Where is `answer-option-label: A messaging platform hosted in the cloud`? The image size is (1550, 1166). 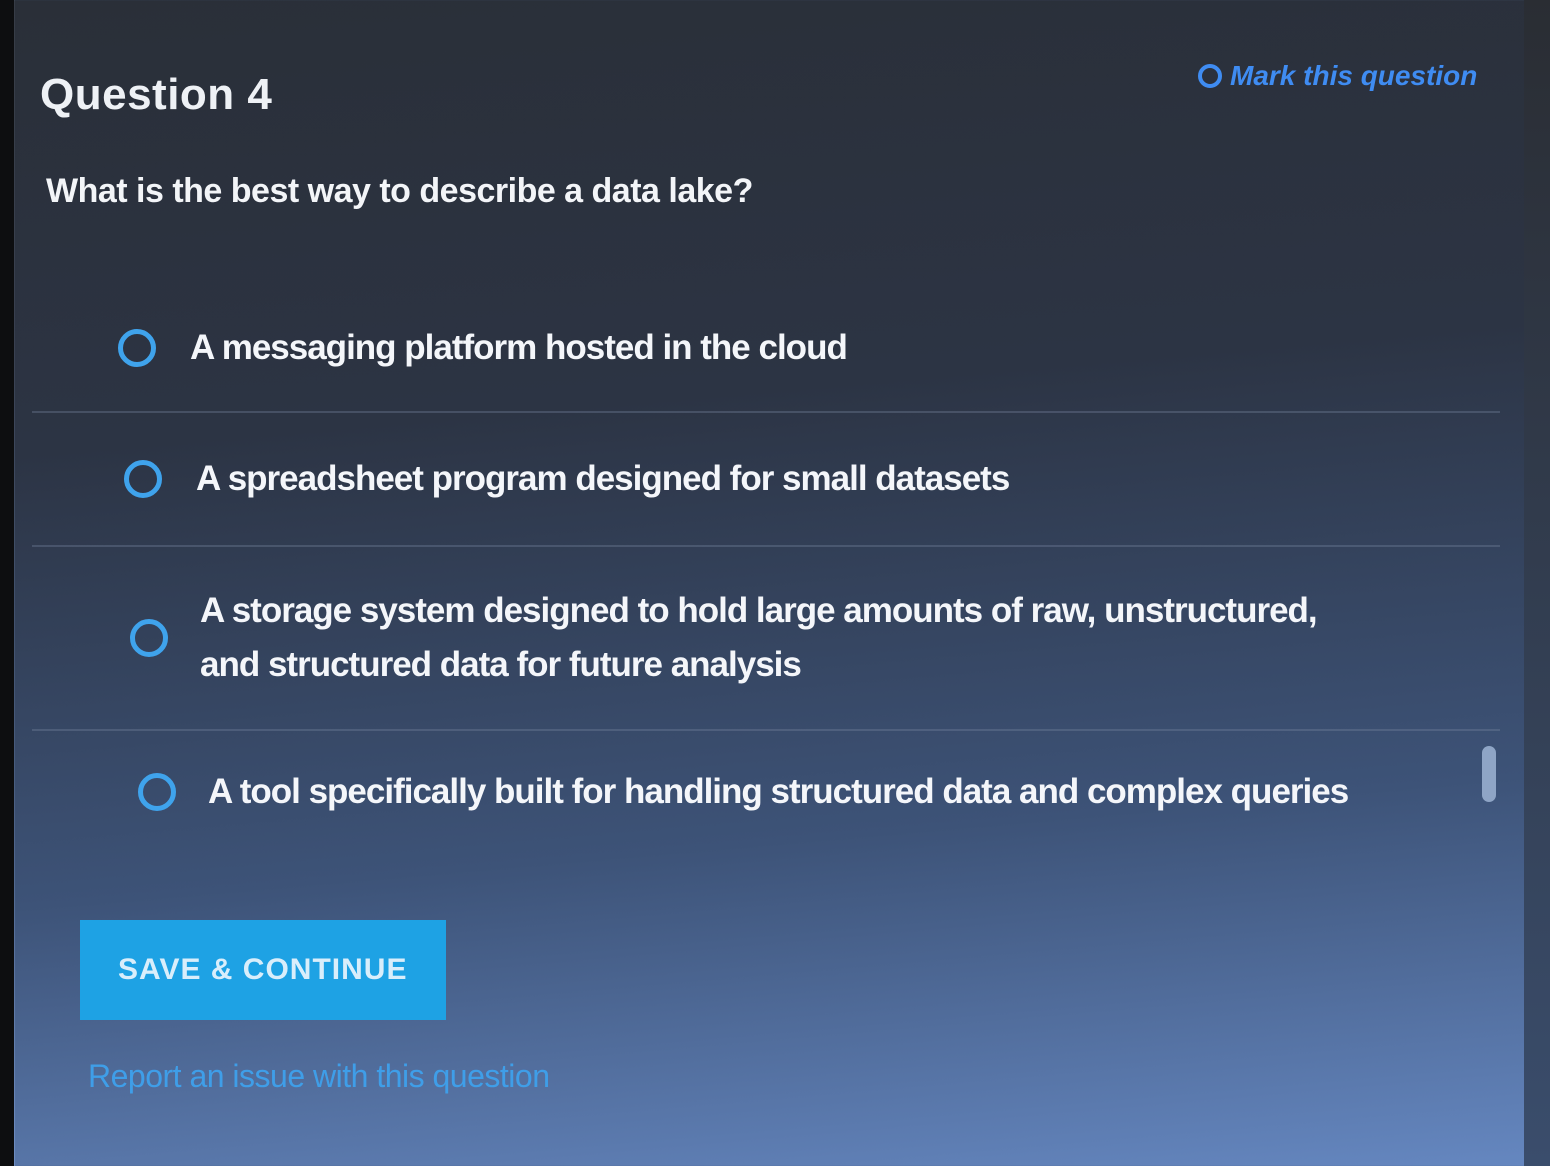
answer-option-label: A messaging platform hosted in the cloud is located at coordinates (519, 348).